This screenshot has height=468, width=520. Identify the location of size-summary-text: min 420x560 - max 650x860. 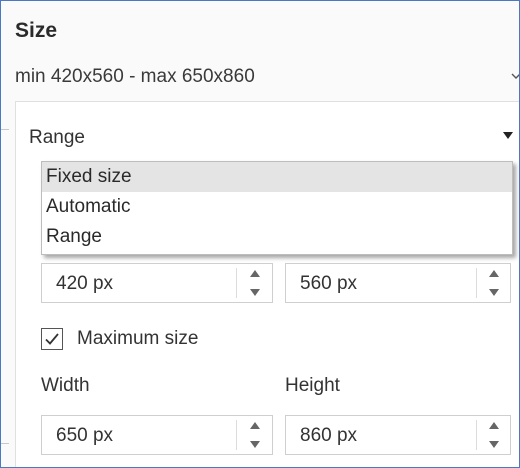
(135, 76).